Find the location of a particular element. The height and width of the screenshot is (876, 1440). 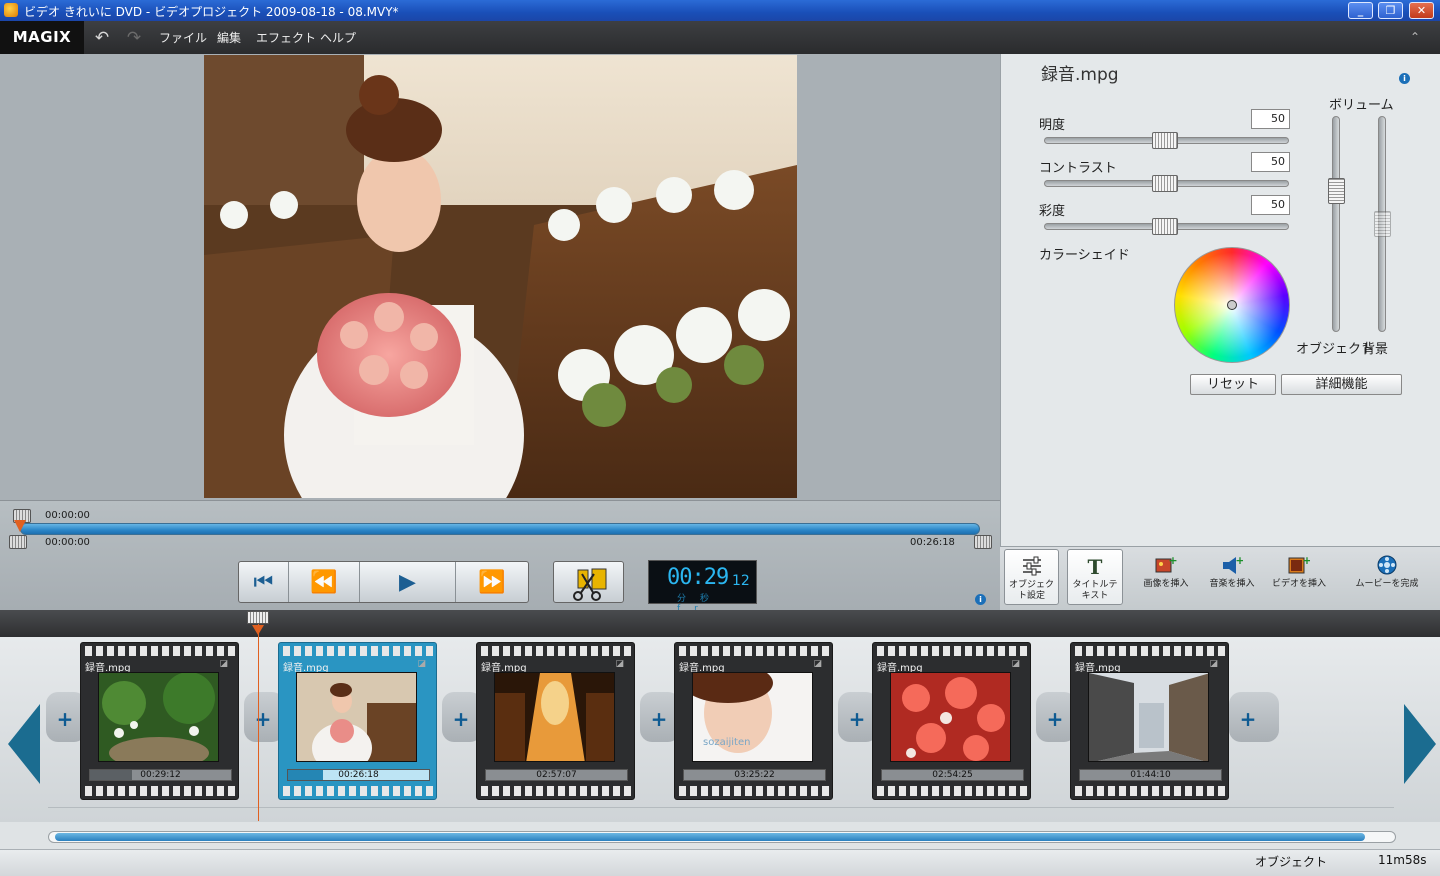

color-wheel-picker is located at coordinates (1232, 305).